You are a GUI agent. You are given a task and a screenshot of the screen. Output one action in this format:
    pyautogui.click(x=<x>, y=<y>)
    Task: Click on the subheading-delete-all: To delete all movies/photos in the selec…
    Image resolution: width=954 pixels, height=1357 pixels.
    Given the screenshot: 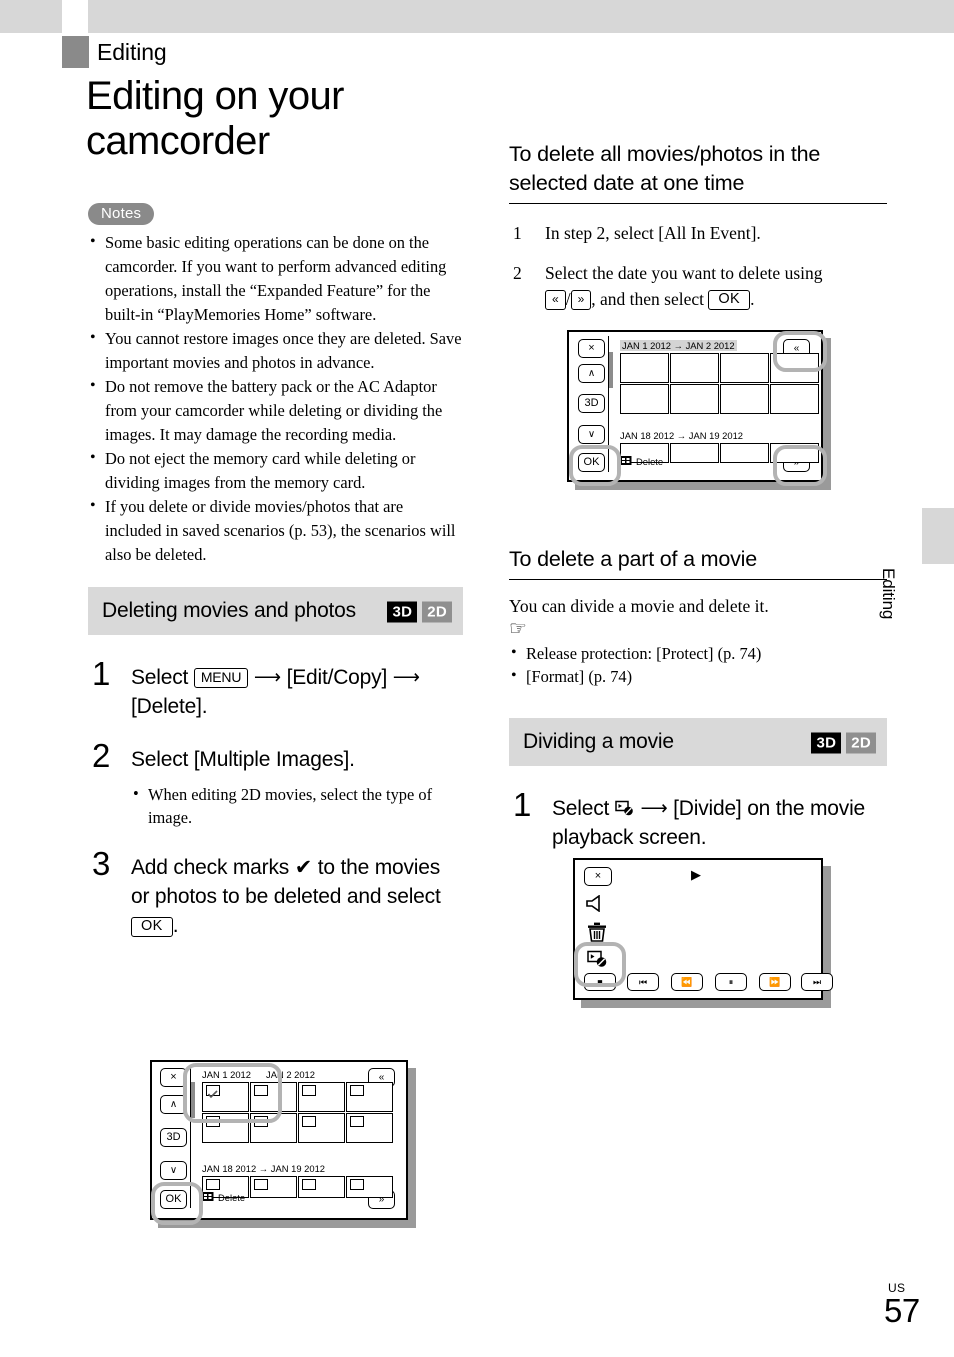 What is the action you would take?
    pyautogui.click(x=698, y=172)
    